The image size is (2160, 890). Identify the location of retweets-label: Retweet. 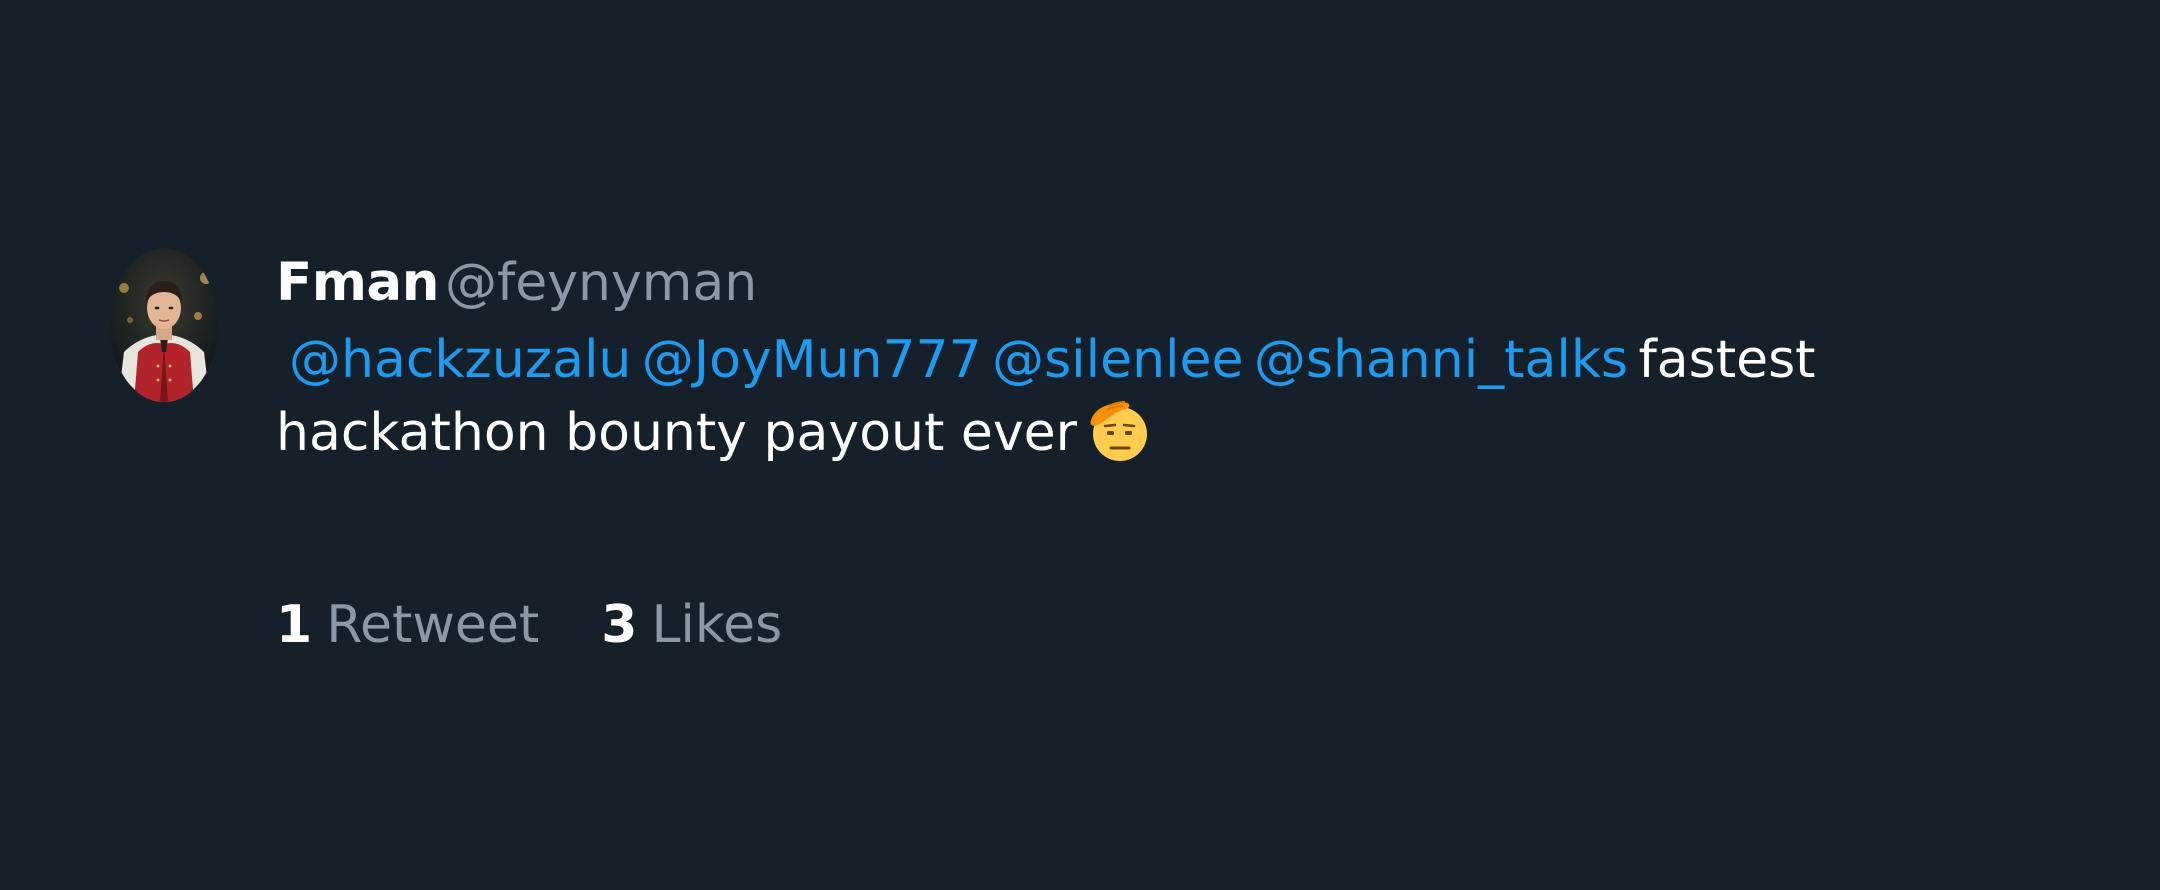
(433, 625).